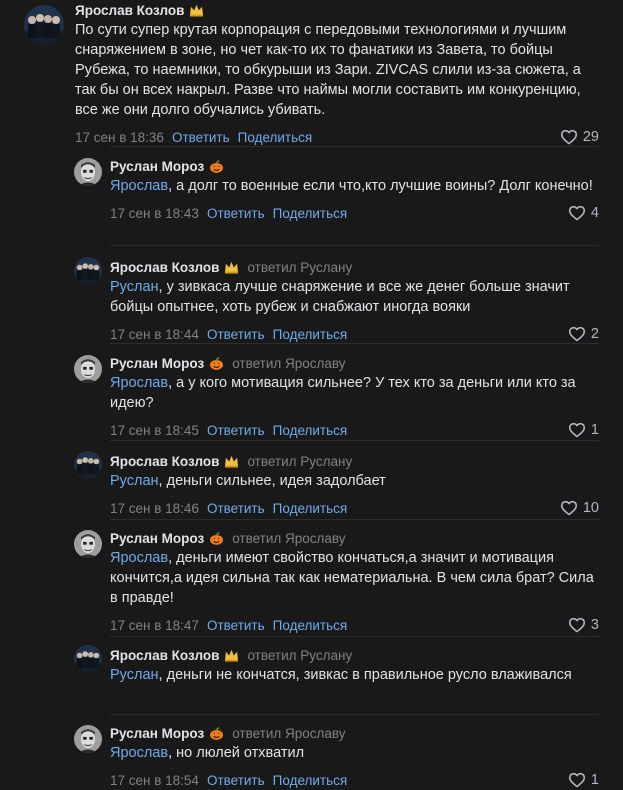 This screenshot has width=623, height=790. Describe the element at coordinates (154, 334) in the screenshot. I see `comment-date: 17 сен в 18:44` at that location.